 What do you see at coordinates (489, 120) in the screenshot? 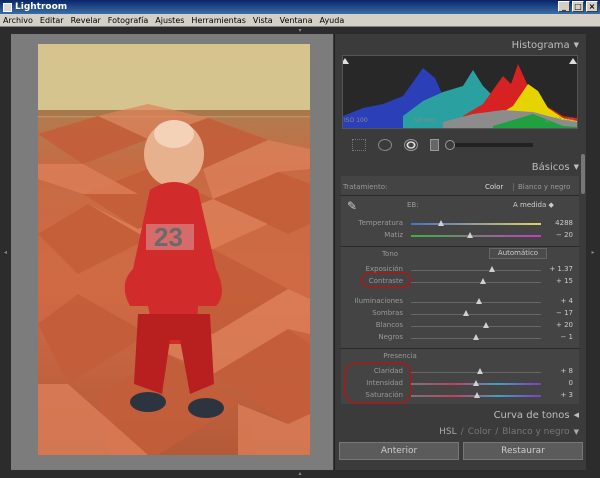
I see `aperture-value: f / 4.0` at bounding box center [489, 120].